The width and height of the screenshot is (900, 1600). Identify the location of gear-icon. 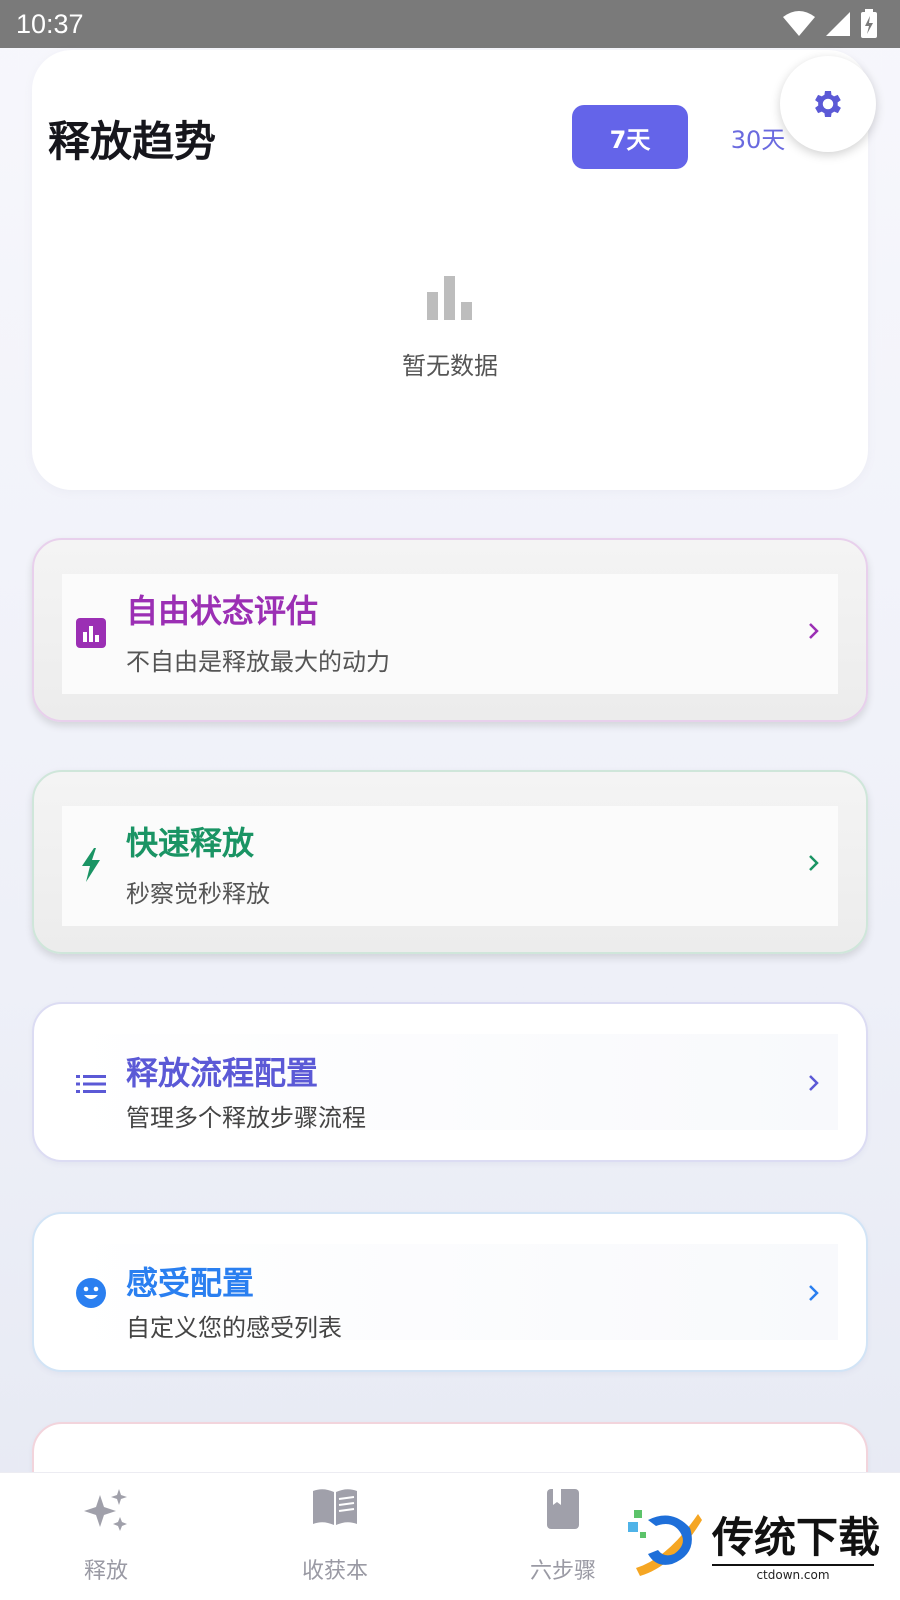
(828, 104).